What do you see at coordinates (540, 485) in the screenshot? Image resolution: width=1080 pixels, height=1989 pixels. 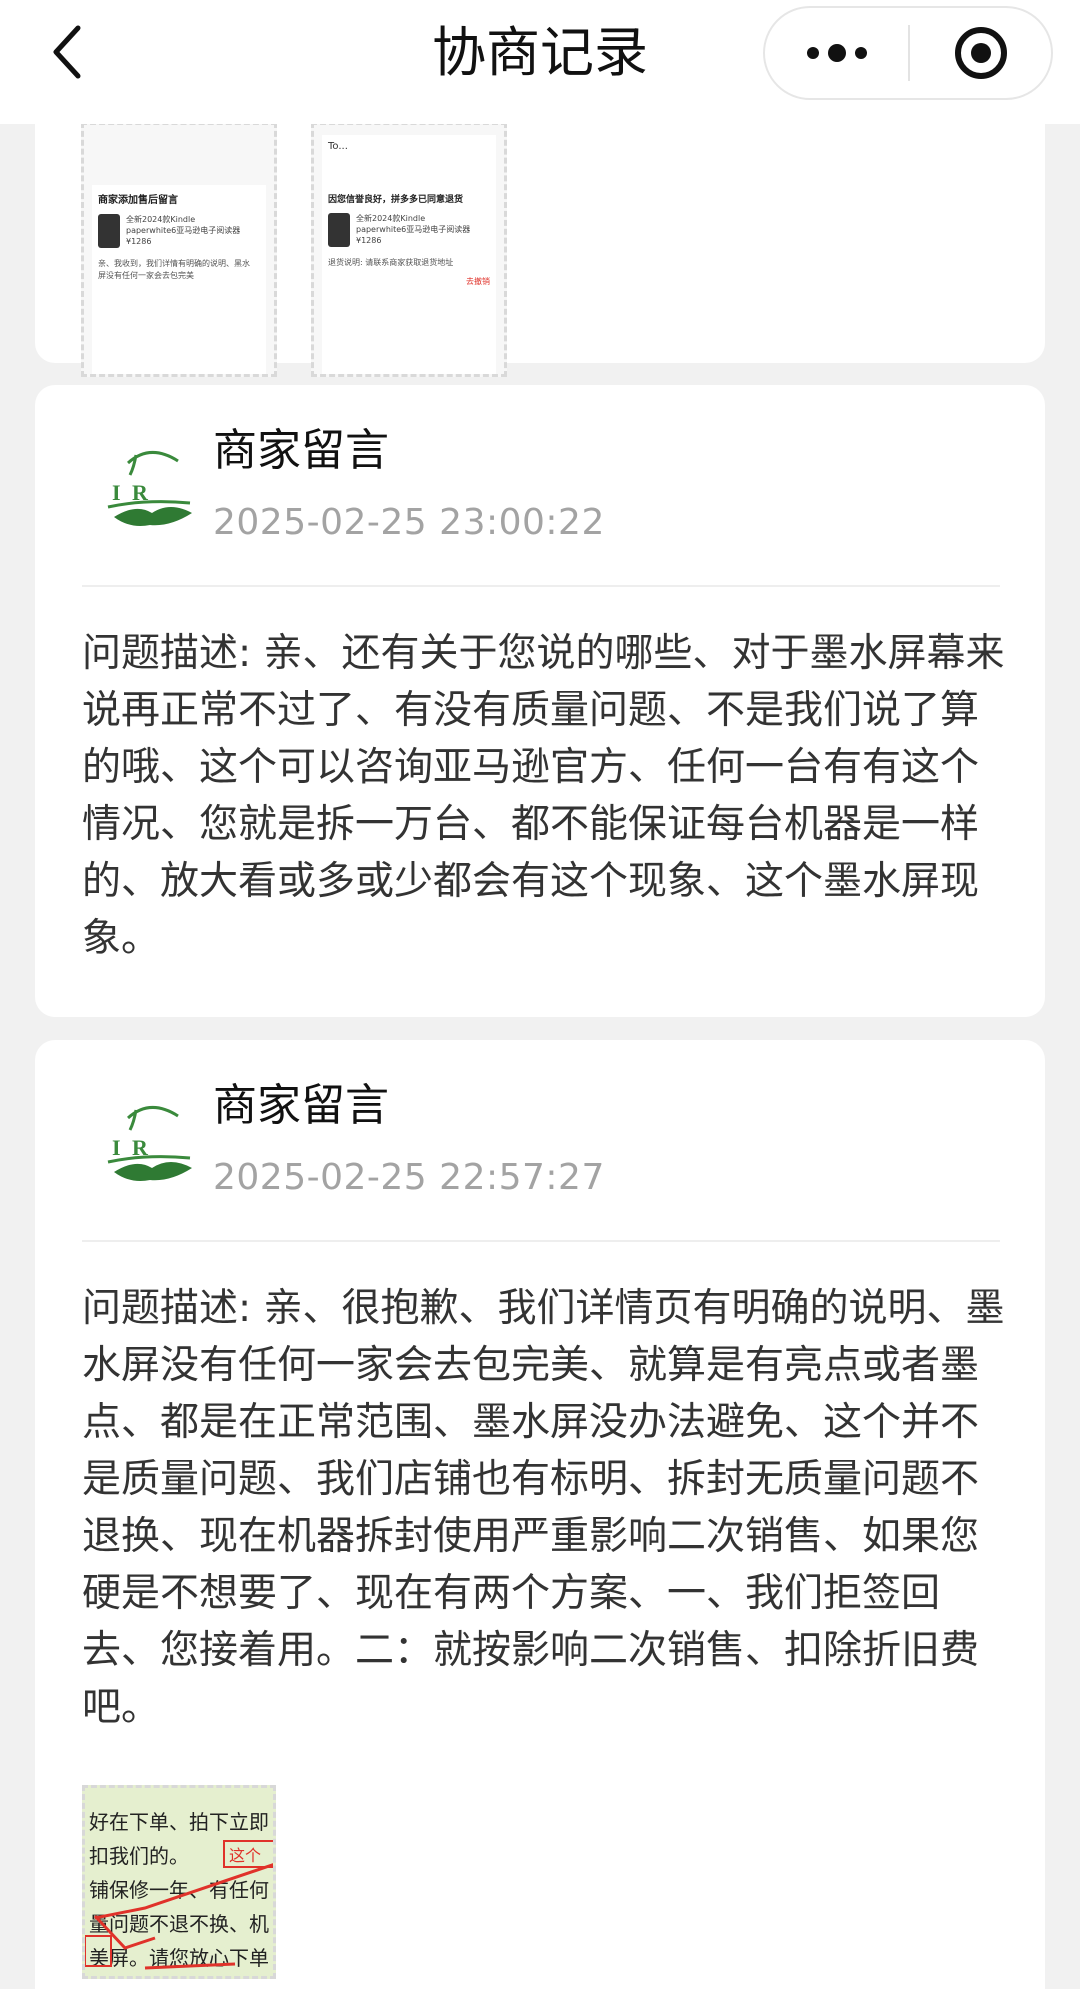 I see `message-header: I R 商家留言 2025-02-25 23:00:22` at bounding box center [540, 485].